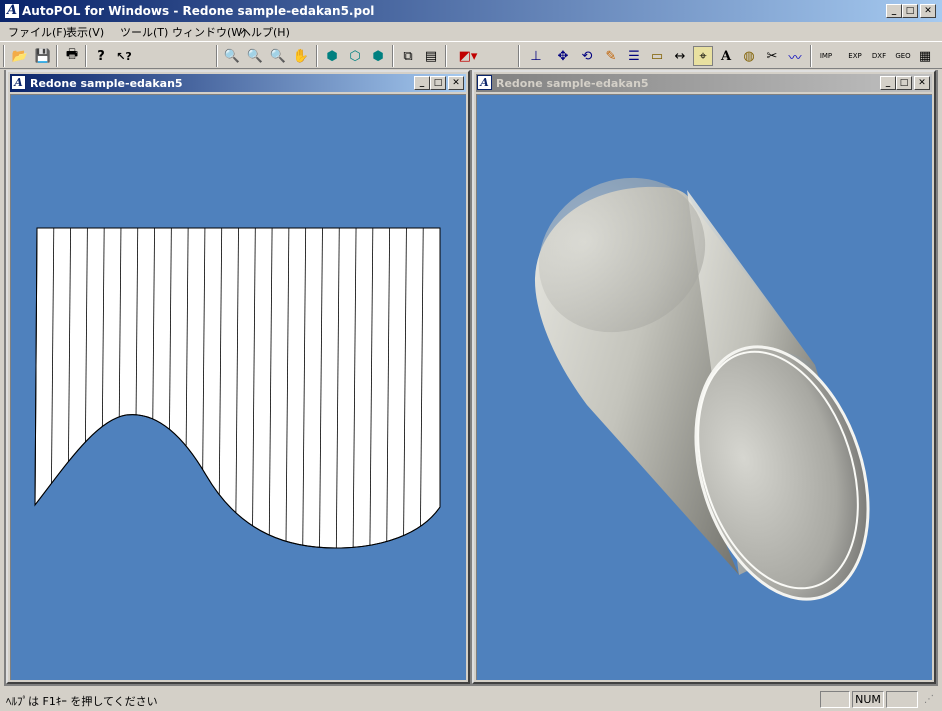 The image size is (942, 711). Describe the element at coordinates (101, 56) in the screenshot. I see `help-icon: ?` at that location.